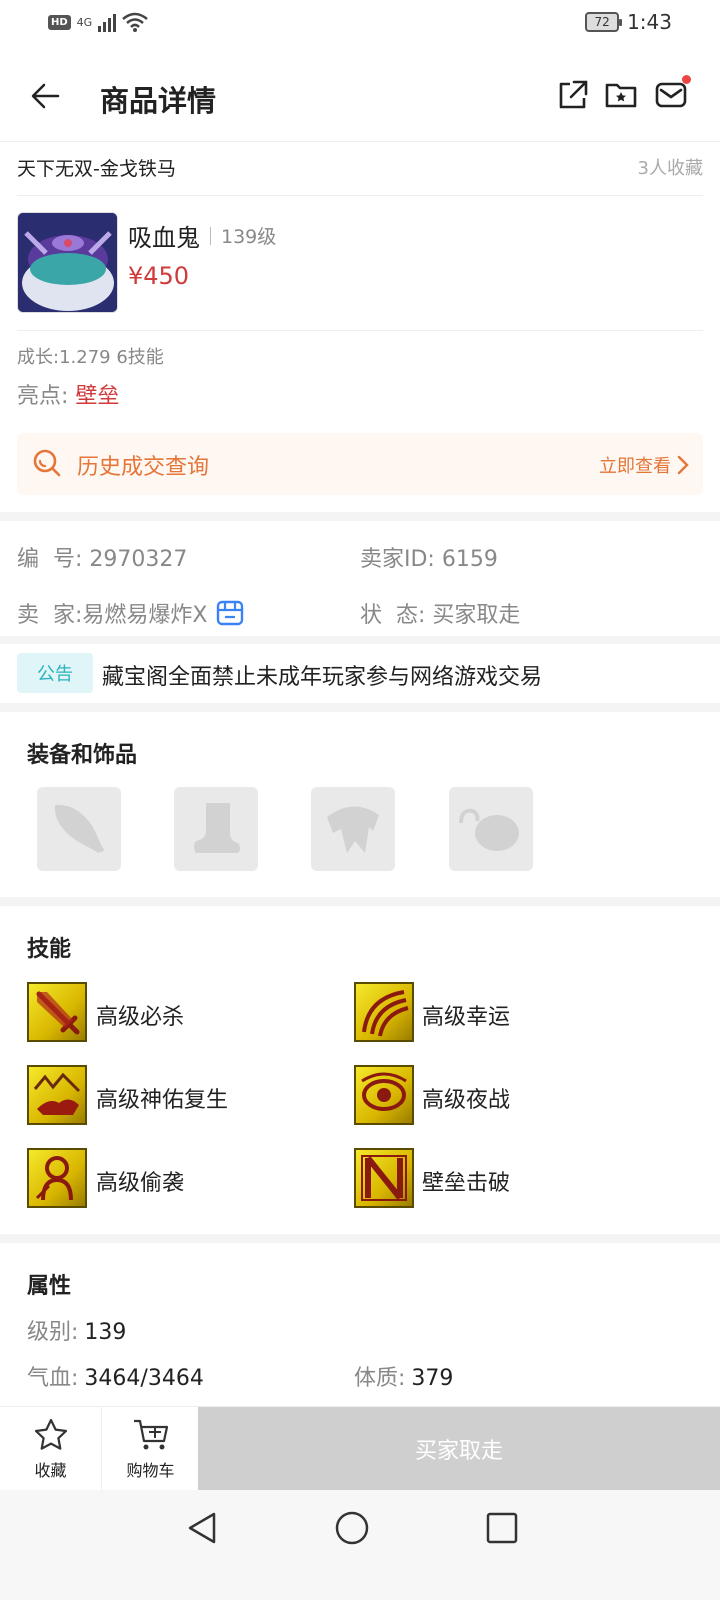  I want to click on item-id-row: 编 号: 2970327, so click(102, 557).